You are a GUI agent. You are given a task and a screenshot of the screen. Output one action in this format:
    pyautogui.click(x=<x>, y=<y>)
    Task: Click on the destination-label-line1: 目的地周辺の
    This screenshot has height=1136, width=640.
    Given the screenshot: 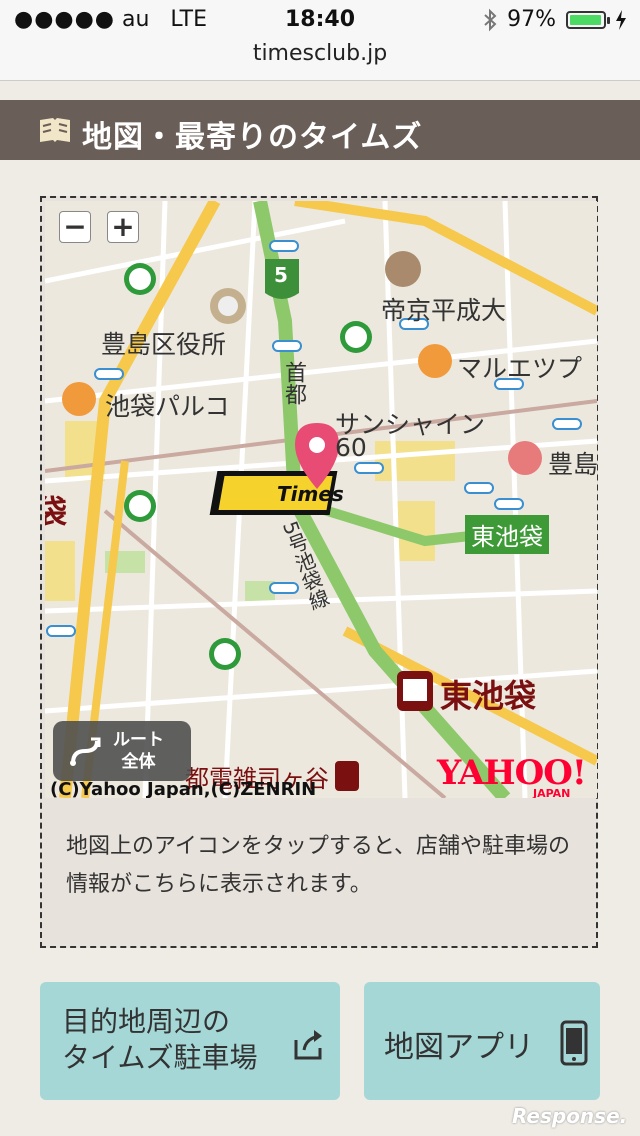 What is the action you would take?
    pyautogui.click(x=146, y=1021)
    